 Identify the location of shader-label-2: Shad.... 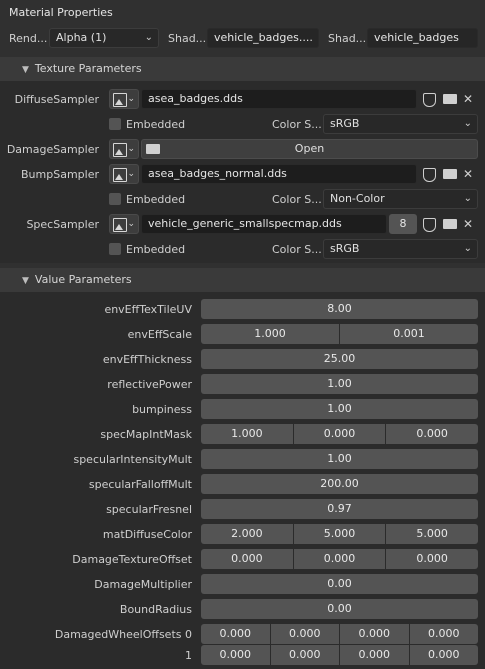
(347, 38).